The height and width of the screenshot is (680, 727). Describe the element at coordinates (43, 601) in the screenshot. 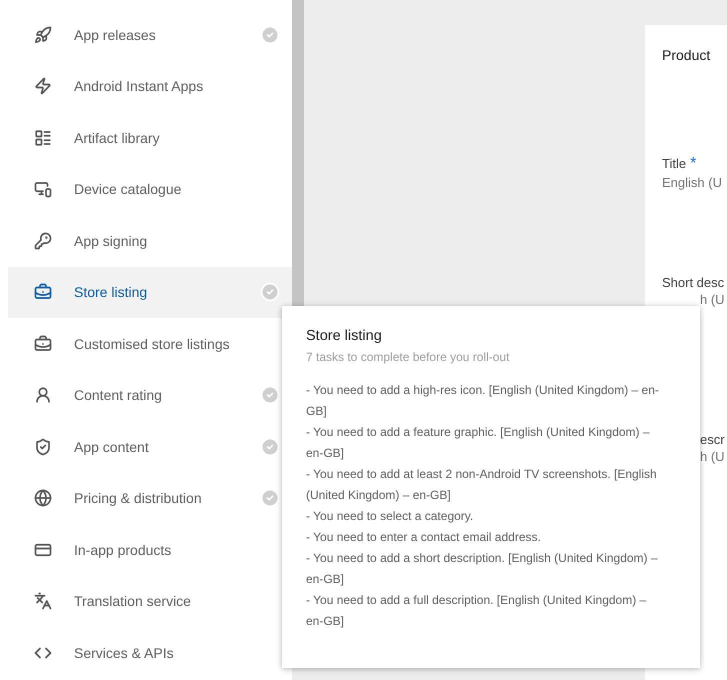

I see `translate-icon` at that location.